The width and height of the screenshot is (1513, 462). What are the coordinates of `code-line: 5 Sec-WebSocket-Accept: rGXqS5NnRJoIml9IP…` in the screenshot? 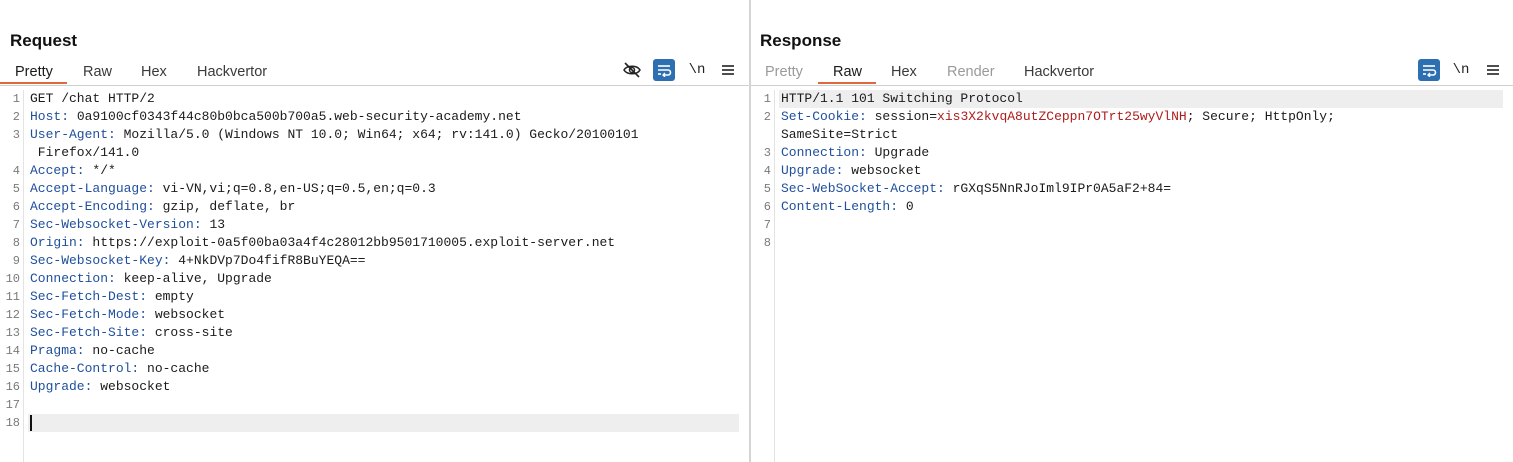 It's located at (967, 188).